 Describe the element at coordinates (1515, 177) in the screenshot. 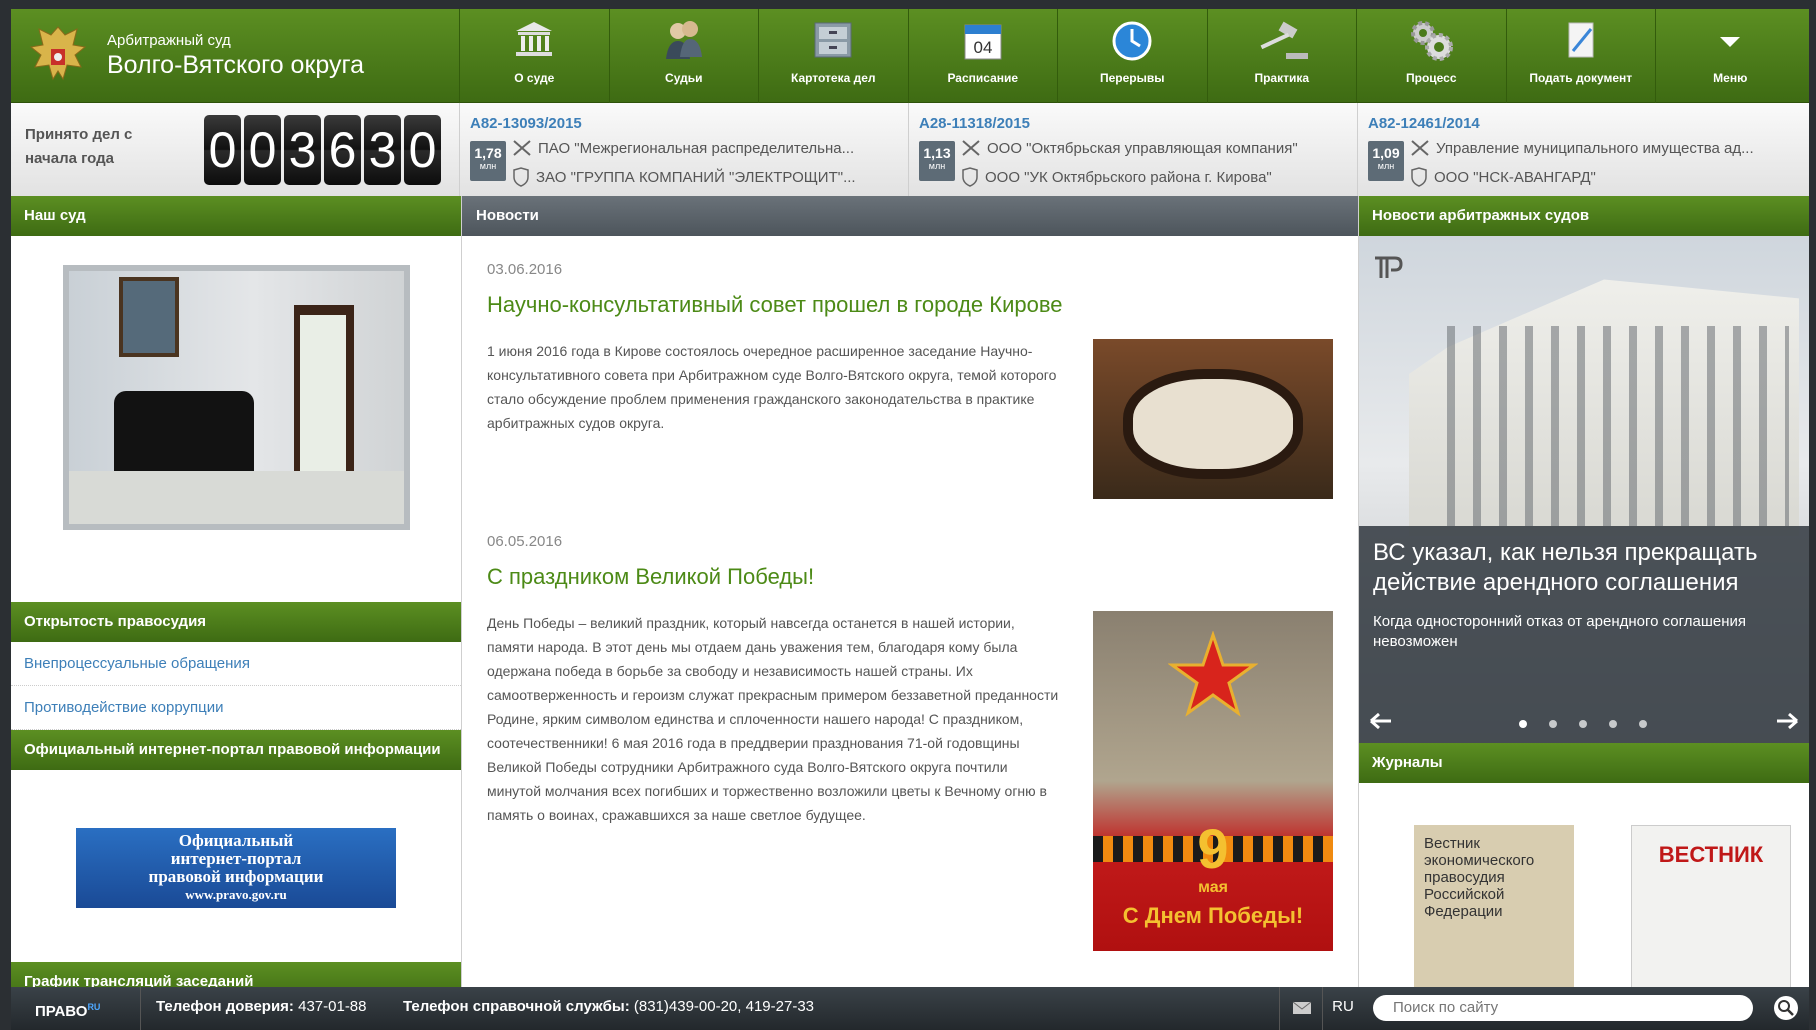

I see `defendant-name: ООО "НСК-АВАНГАРД"` at that location.